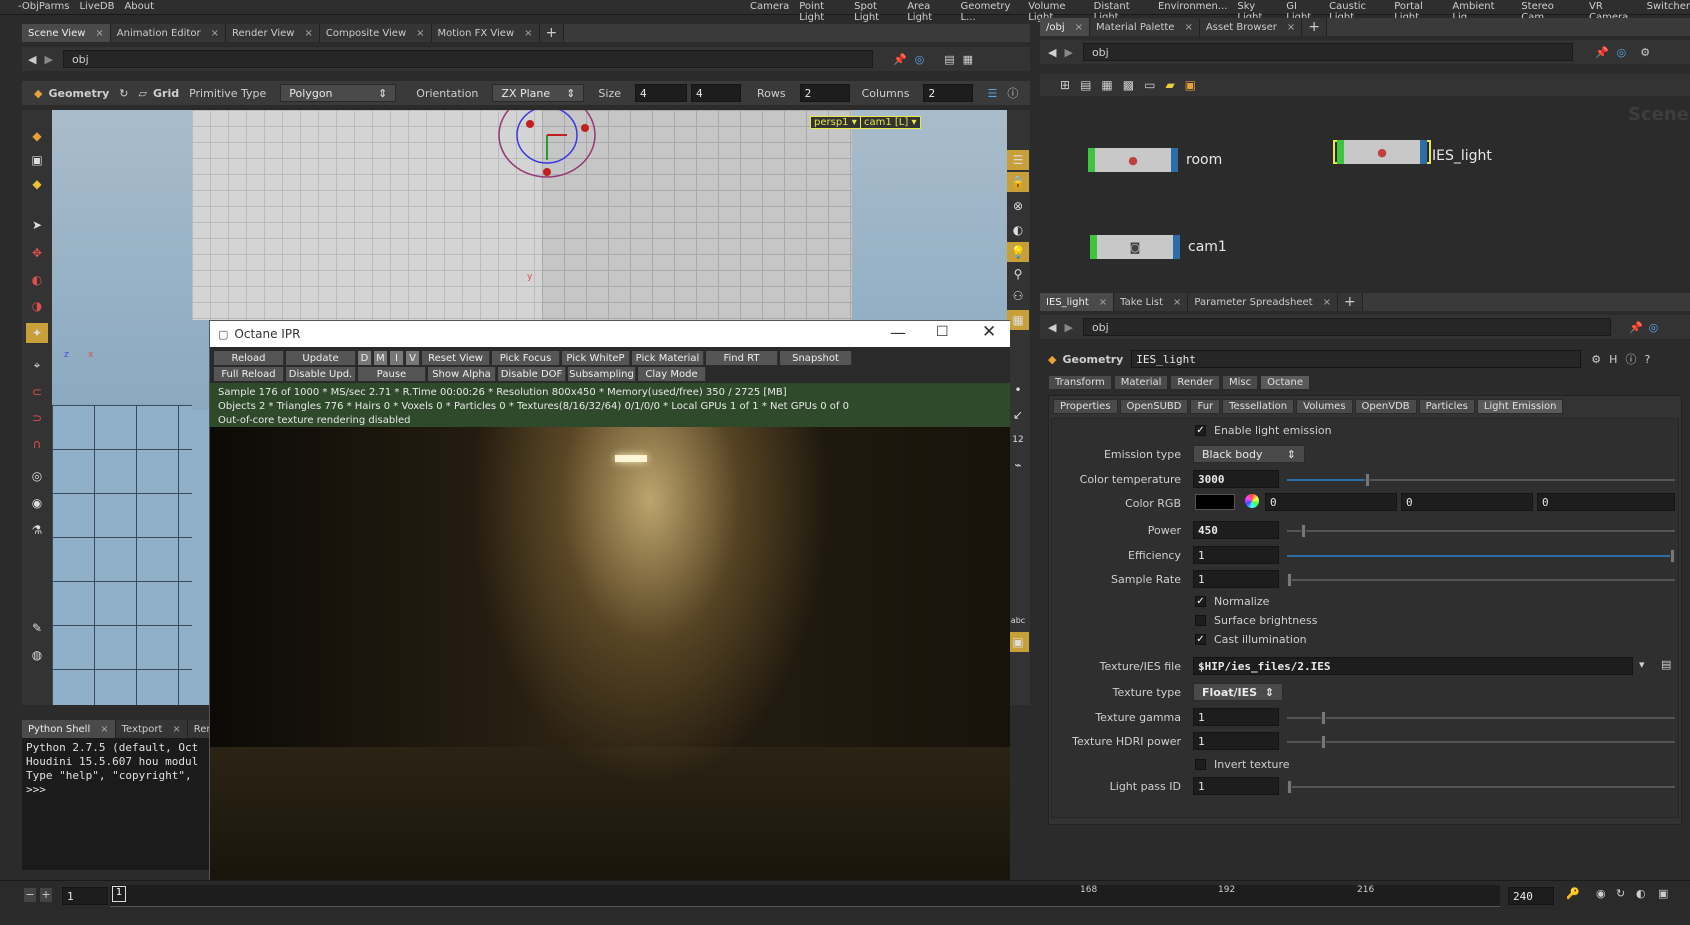 Image resolution: width=1690 pixels, height=925 pixels. I want to click on tab-material: Material, so click(1141, 382).